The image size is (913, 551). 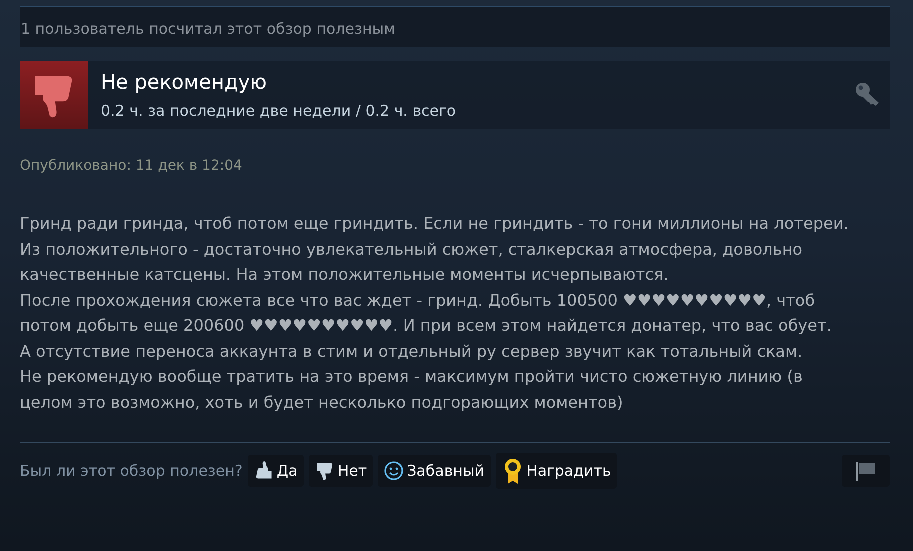 What do you see at coordinates (394, 471) in the screenshot?
I see `smiley-icon` at bounding box center [394, 471].